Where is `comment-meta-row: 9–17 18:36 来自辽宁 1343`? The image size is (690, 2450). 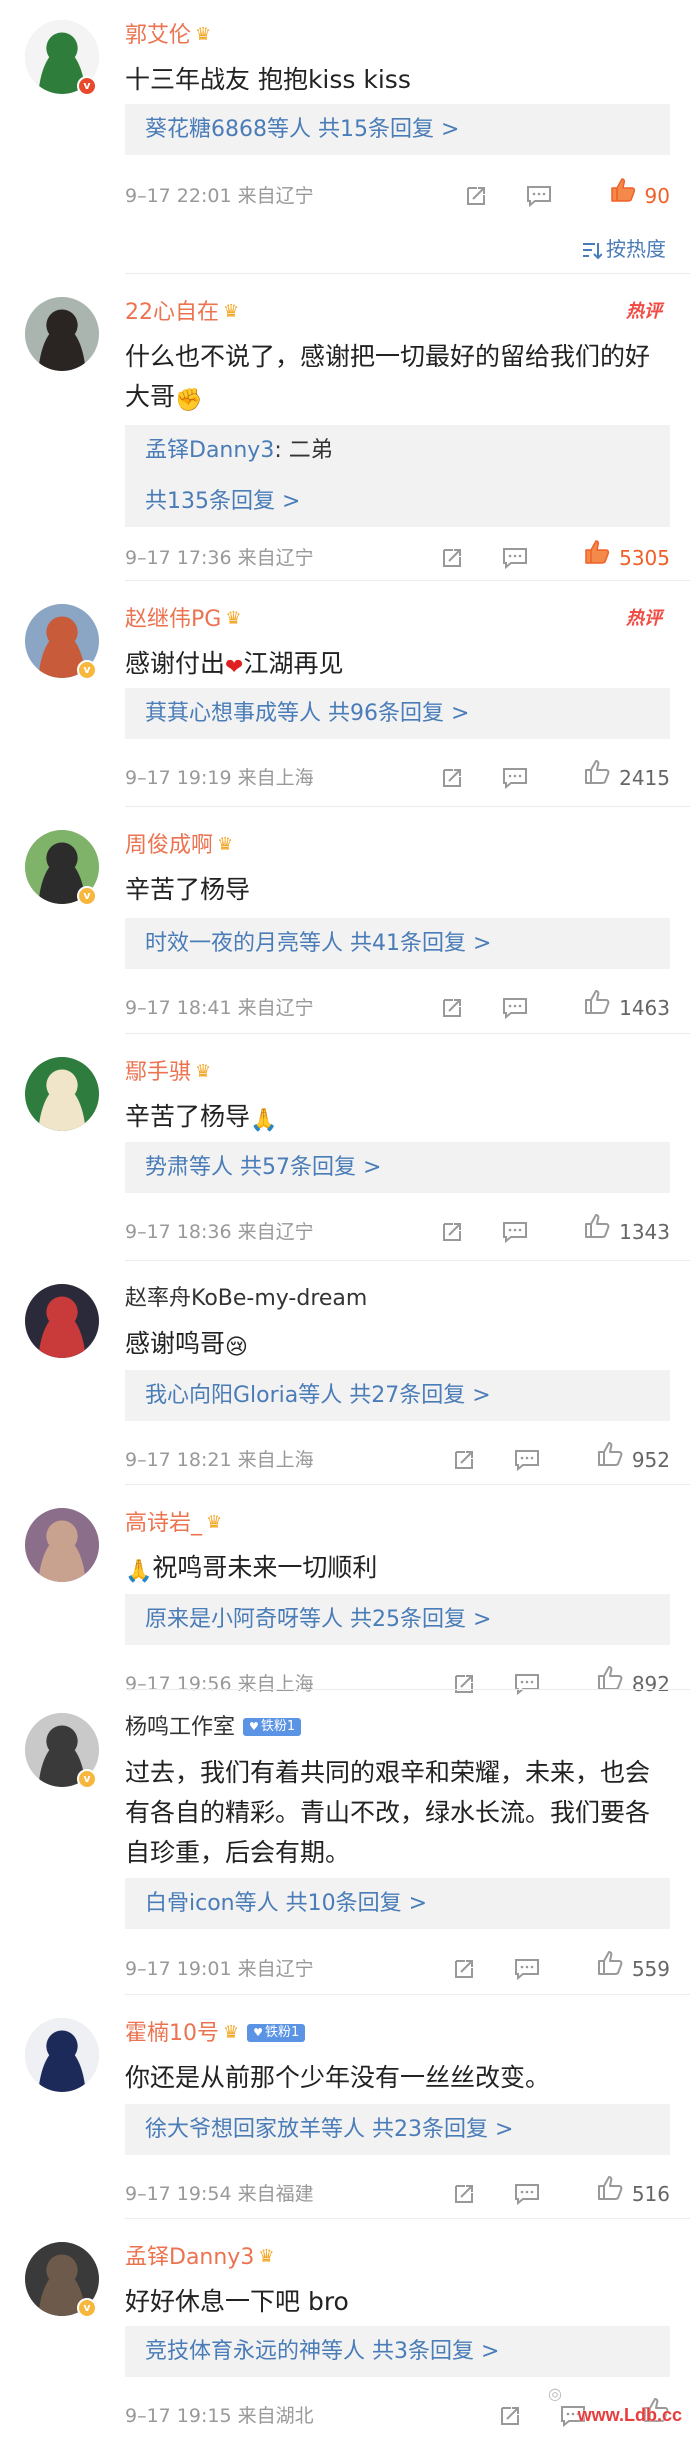 comment-meta-row: 9–17 18:36 来自辽宁 1343 is located at coordinates (397, 1232).